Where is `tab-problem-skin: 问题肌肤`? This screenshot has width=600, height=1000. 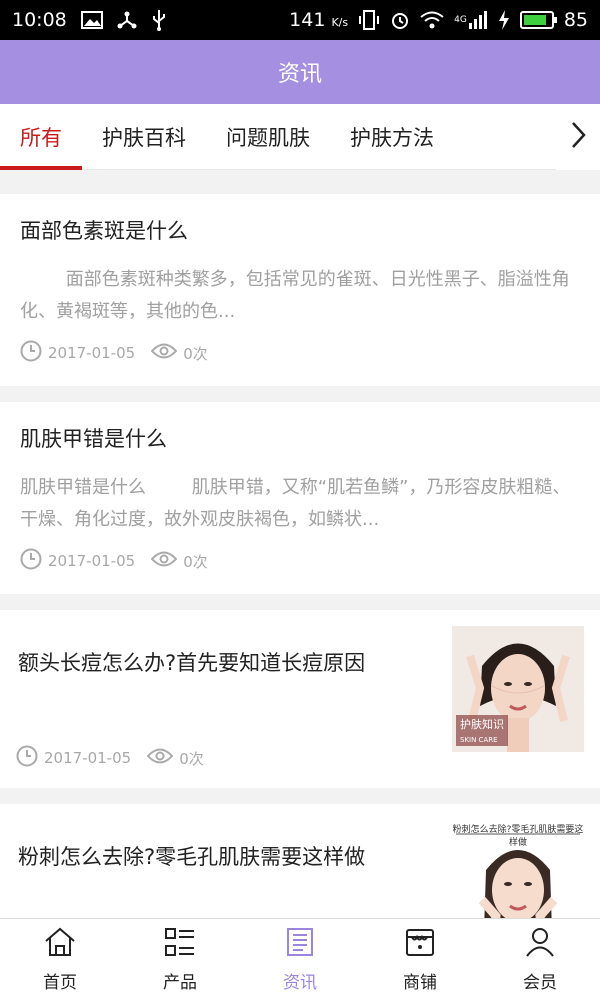 tab-problem-skin: 问题肌肤 is located at coordinates (268, 137).